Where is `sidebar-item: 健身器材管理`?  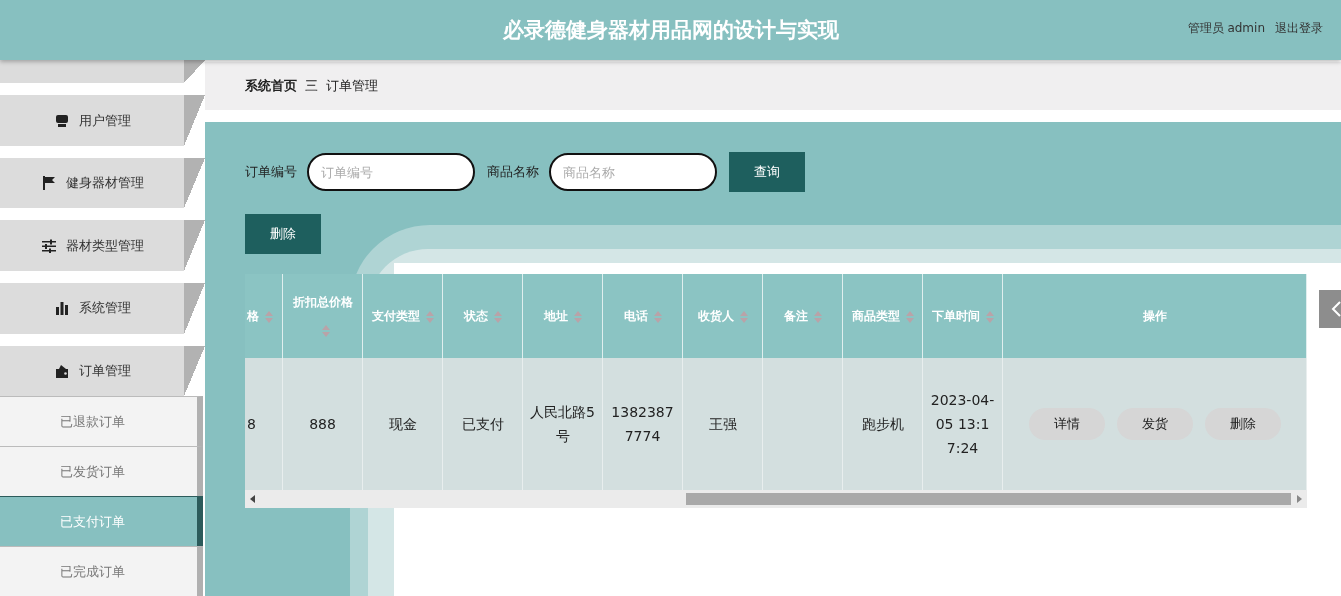 sidebar-item: 健身器材管理 is located at coordinates (102, 183).